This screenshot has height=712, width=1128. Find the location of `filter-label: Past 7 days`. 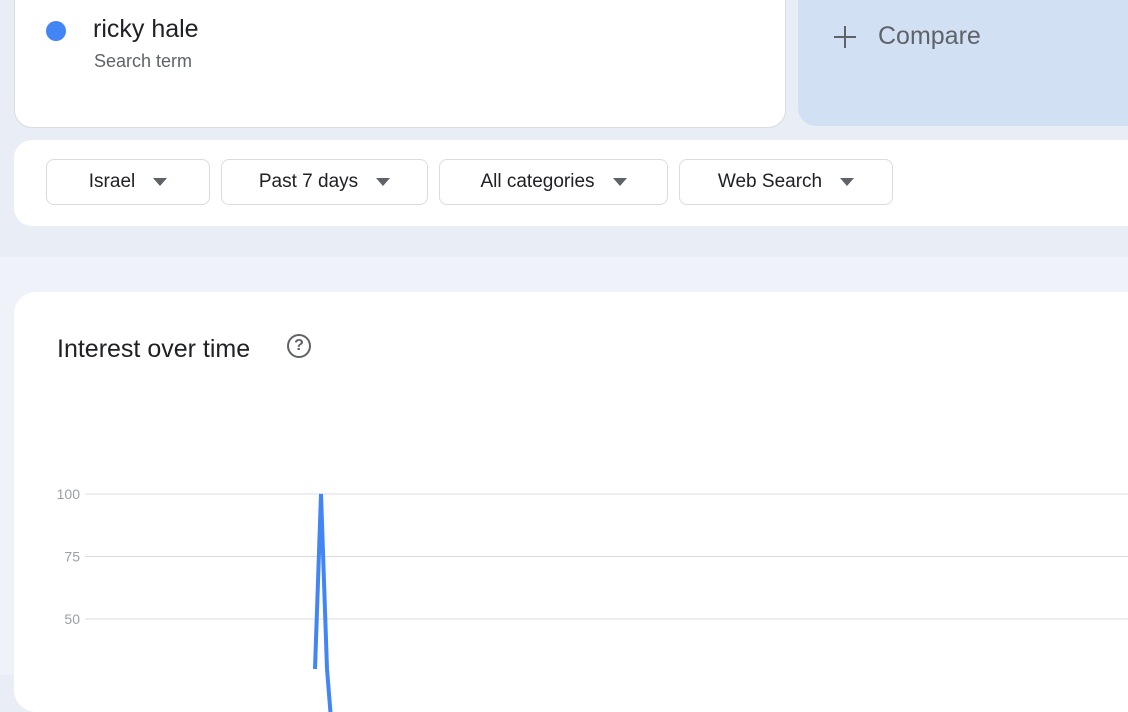

filter-label: Past 7 days is located at coordinates (308, 181).